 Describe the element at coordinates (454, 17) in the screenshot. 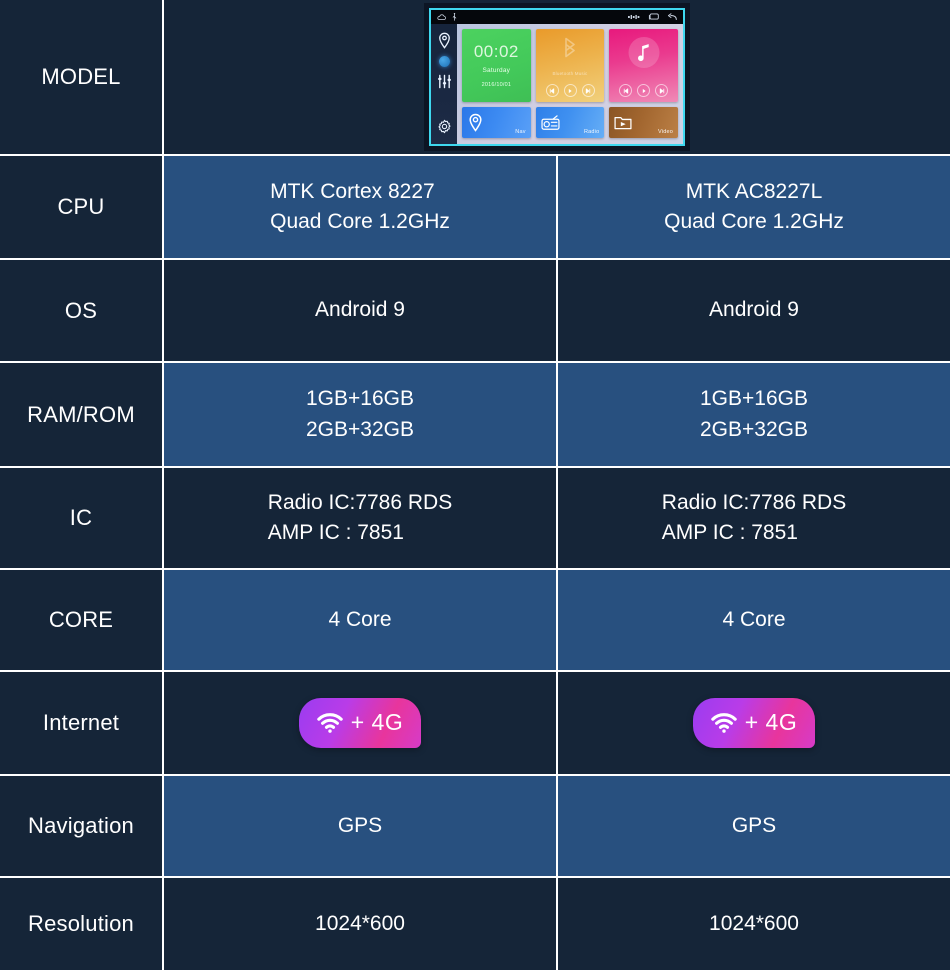

I see `usb-icon` at that location.